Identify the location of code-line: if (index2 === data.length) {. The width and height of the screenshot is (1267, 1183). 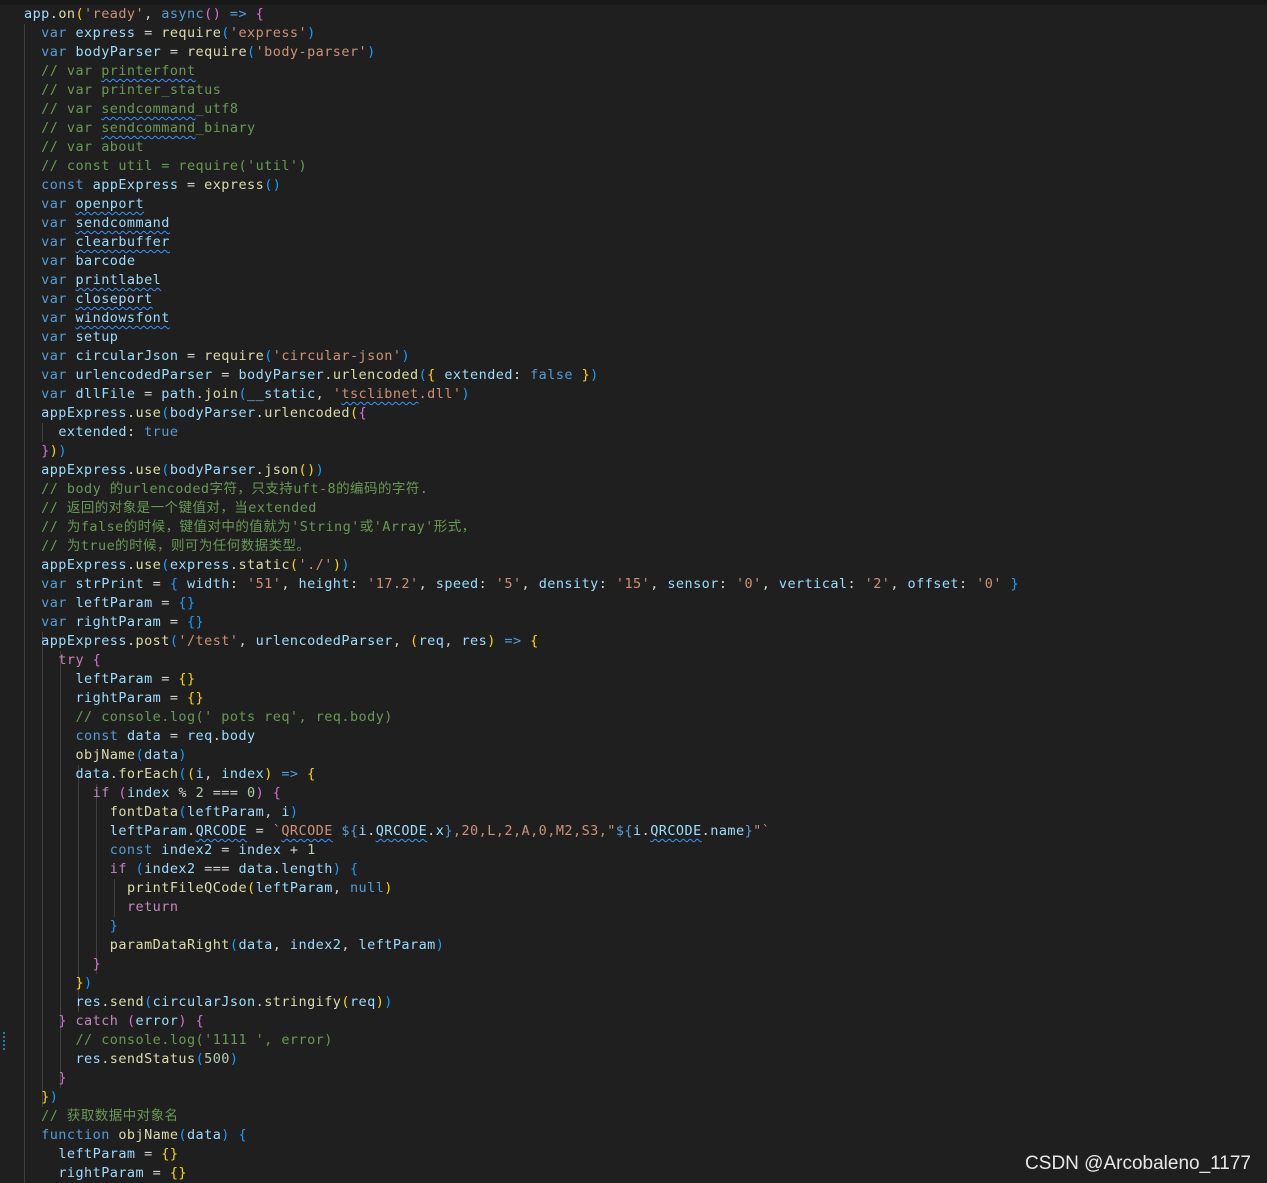
(521, 869).